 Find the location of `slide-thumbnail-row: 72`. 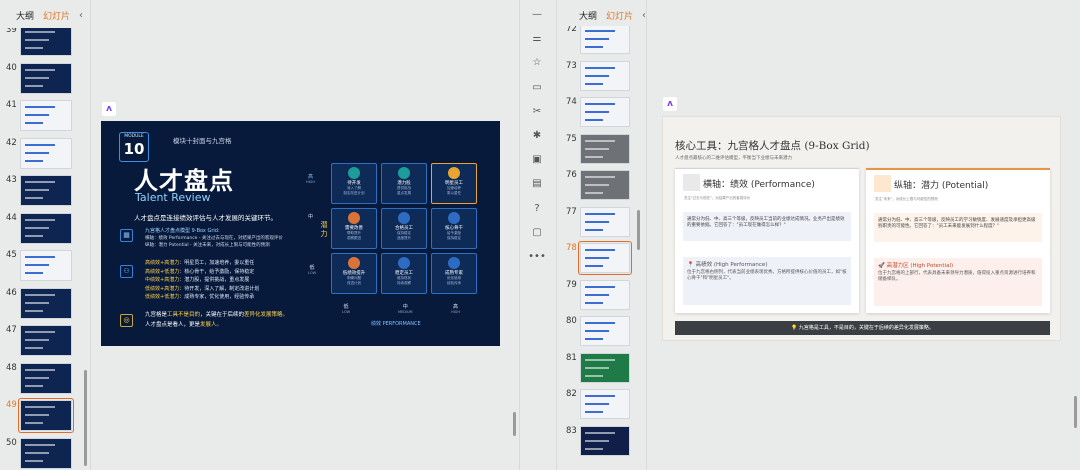

slide-thumbnail-row: 72 is located at coordinates (595, 40).